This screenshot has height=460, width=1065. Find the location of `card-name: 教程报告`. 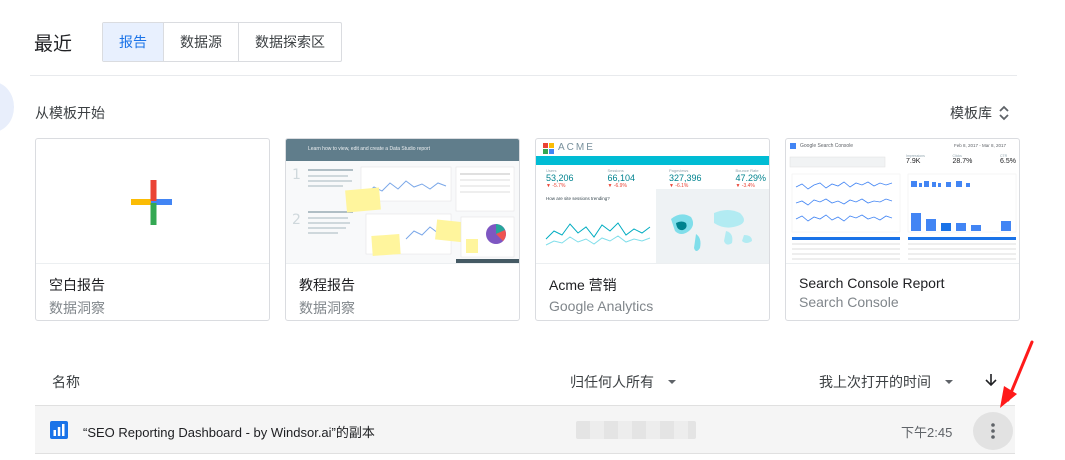

card-name: 教程报告 is located at coordinates (327, 285).